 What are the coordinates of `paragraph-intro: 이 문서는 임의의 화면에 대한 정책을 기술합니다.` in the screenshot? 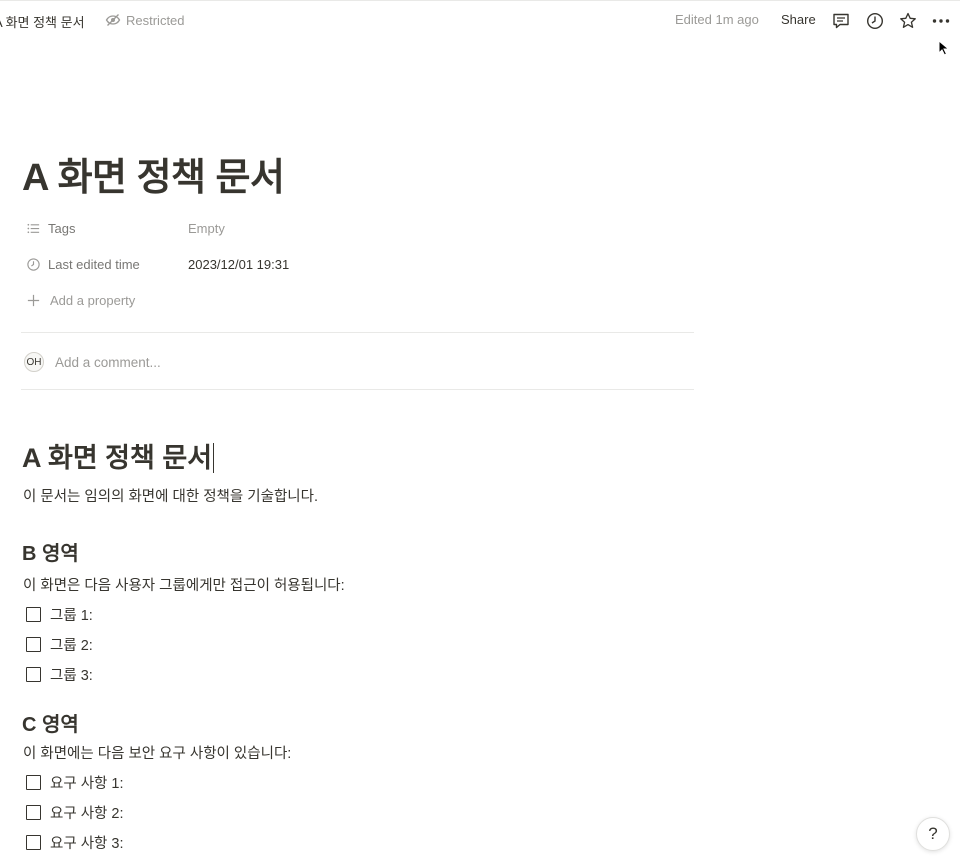 It's located at (170, 495).